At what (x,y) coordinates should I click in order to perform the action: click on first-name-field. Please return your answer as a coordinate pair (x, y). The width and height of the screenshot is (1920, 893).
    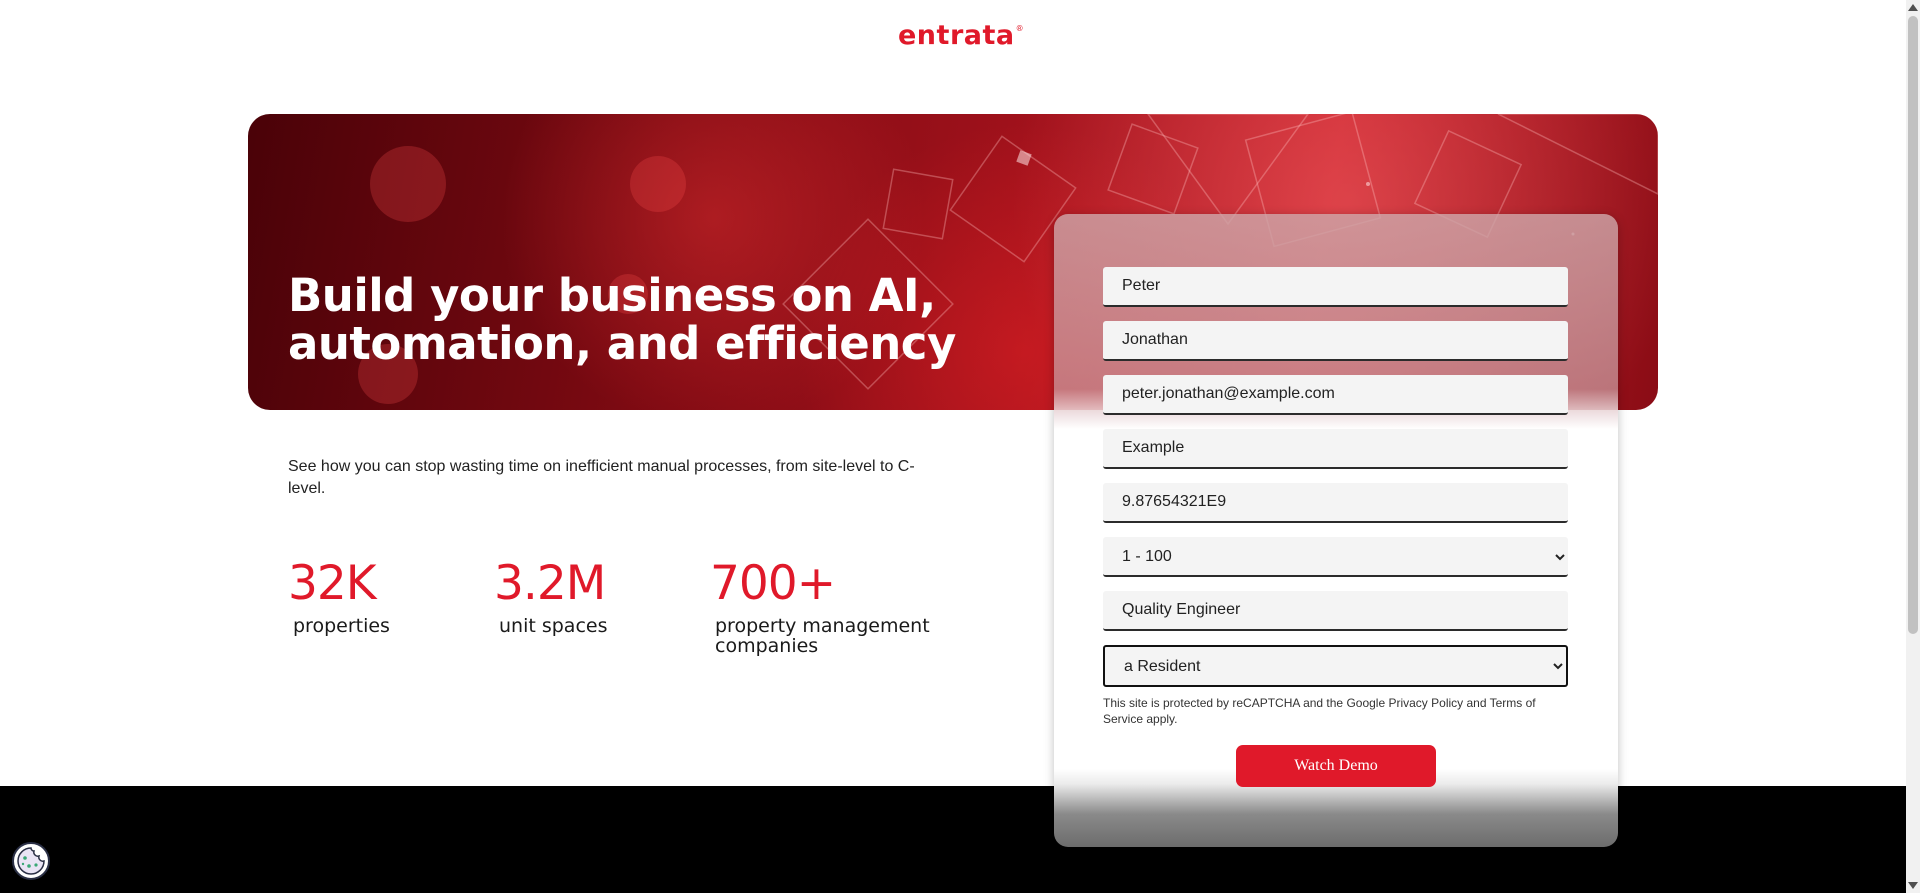
    Looking at the image, I should click on (1335, 287).